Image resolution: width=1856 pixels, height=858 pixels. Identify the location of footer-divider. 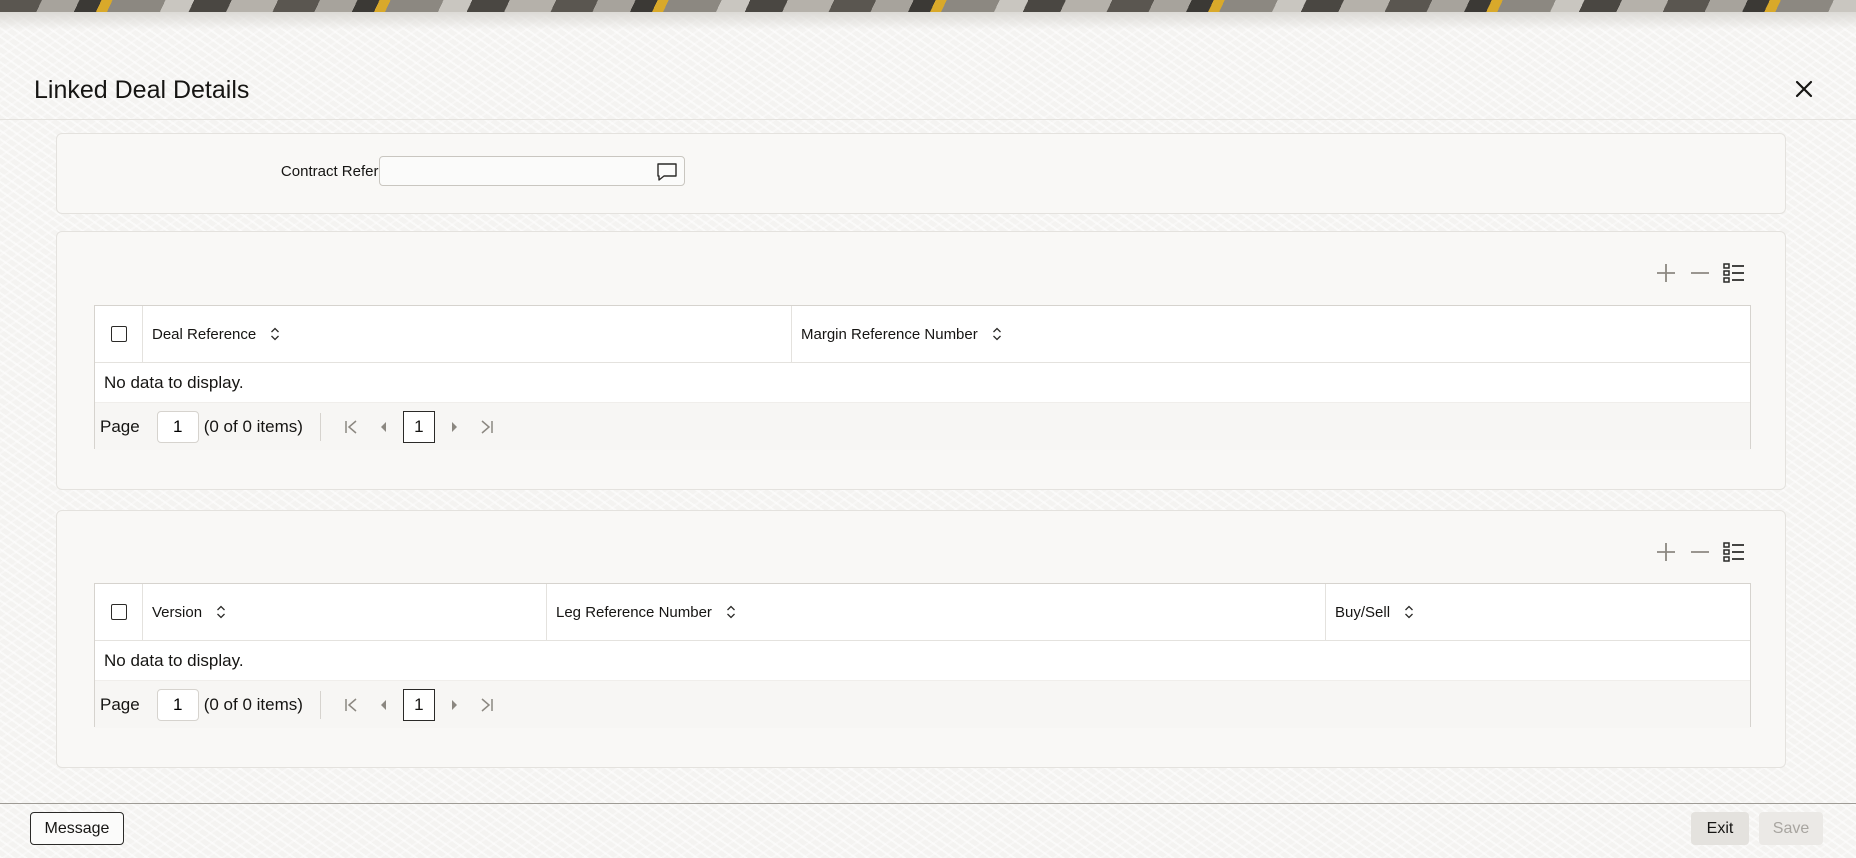
(928, 803).